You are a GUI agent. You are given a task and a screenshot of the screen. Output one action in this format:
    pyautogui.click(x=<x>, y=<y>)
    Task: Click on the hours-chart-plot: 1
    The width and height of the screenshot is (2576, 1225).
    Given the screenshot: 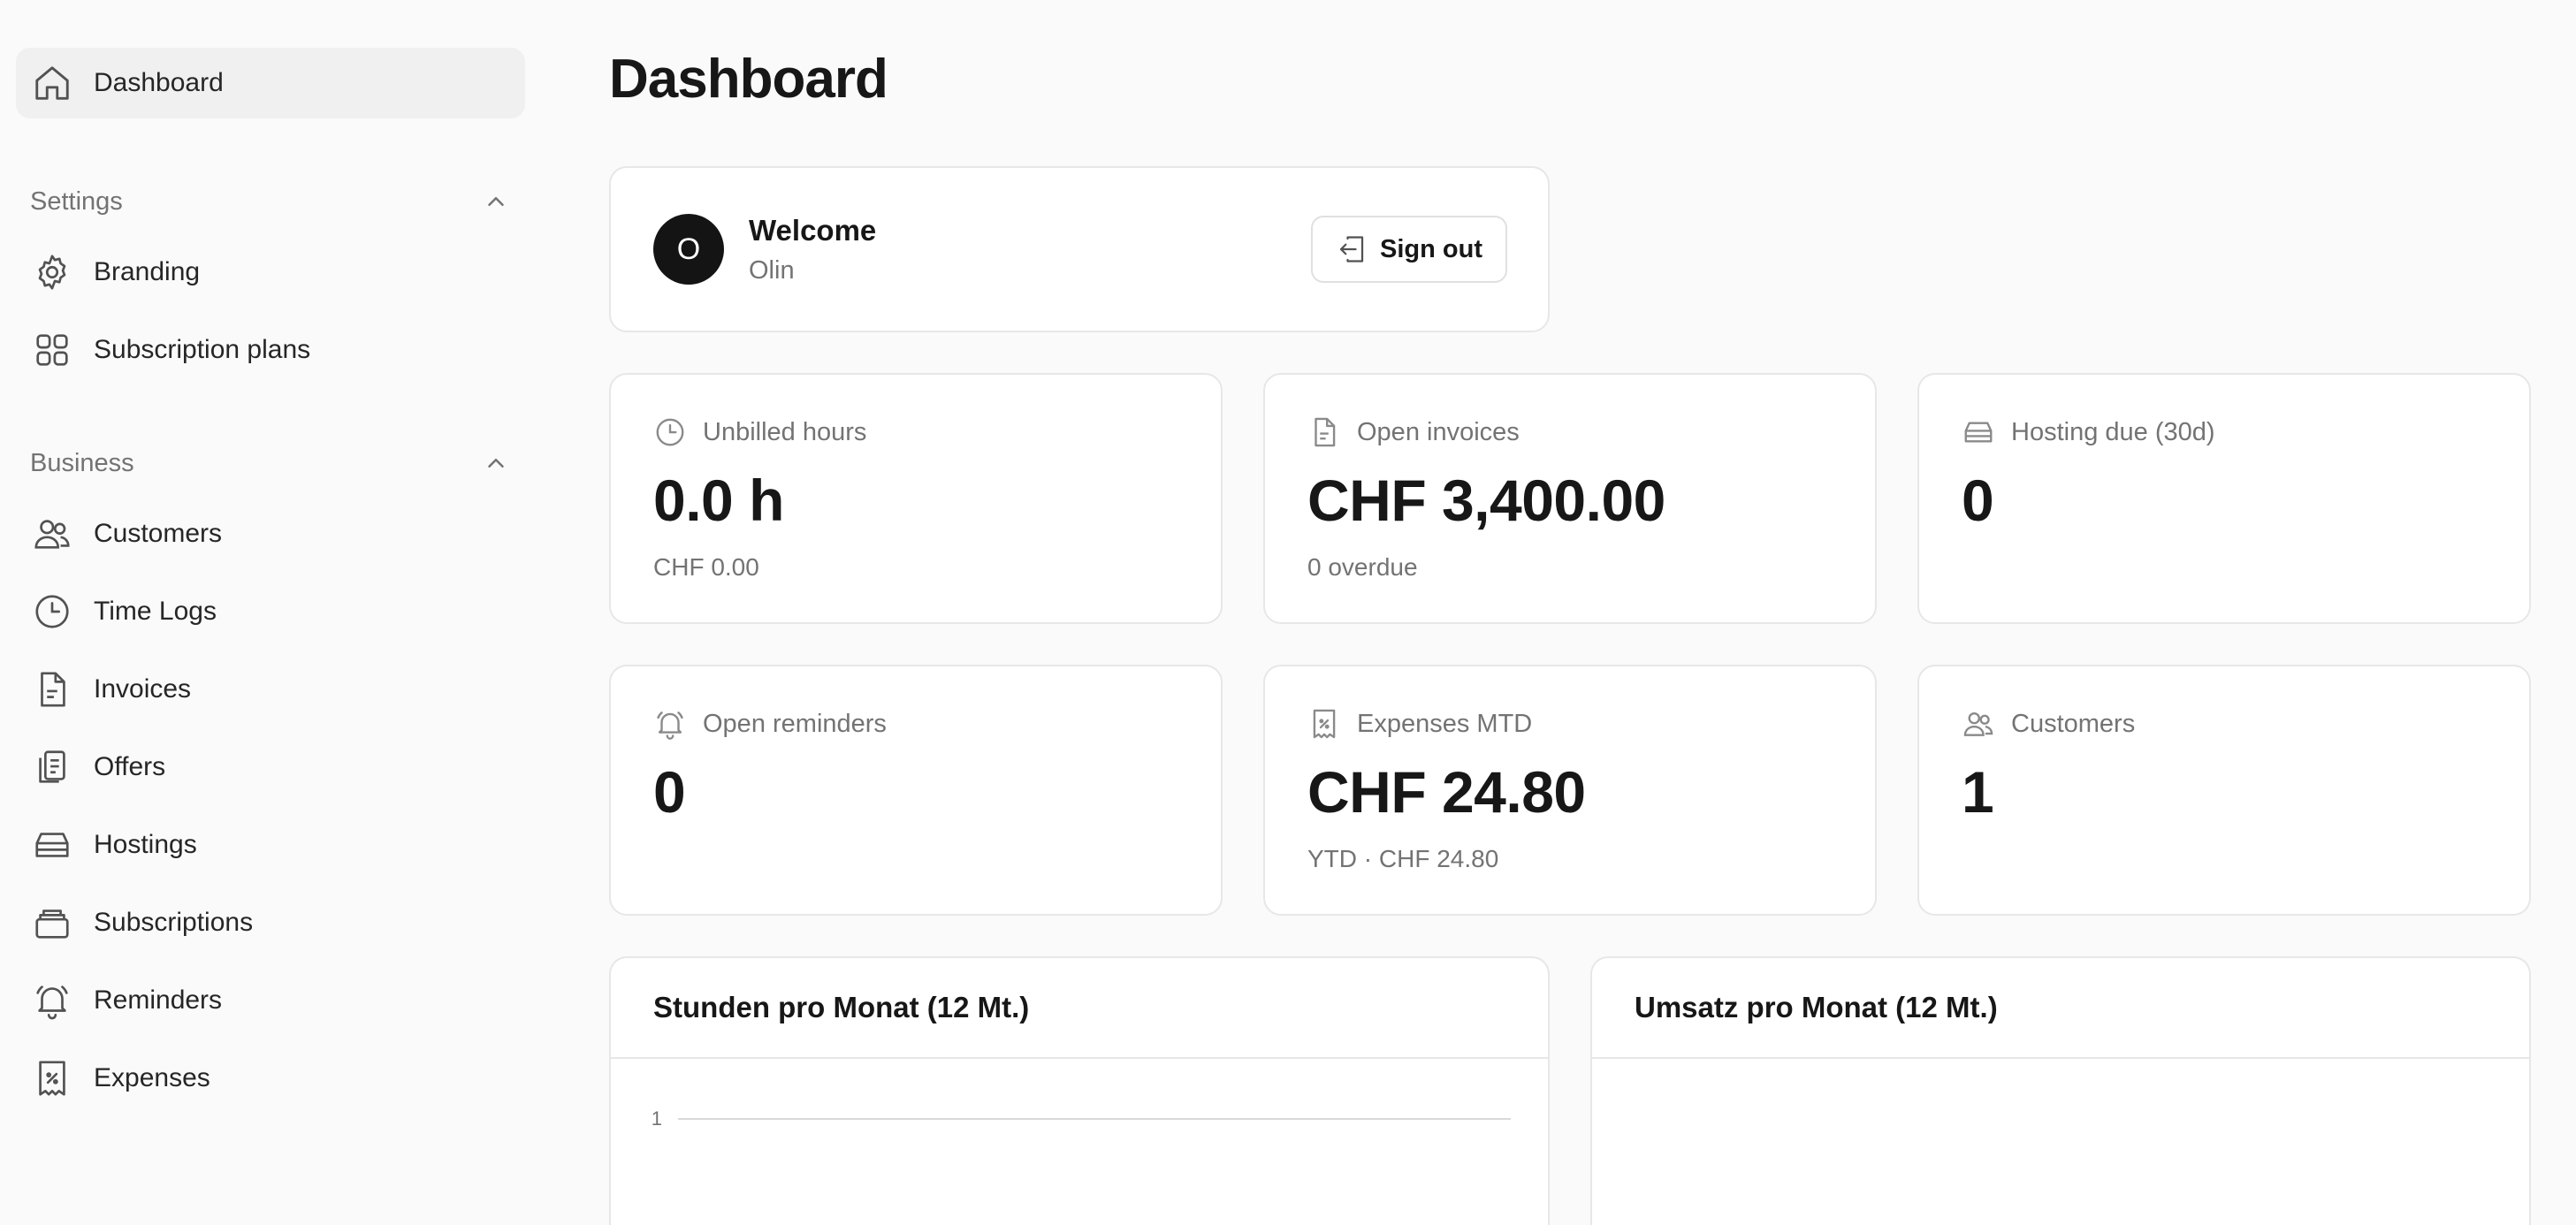 What is the action you would take?
    pyautogui.click(x=1081, y=1119)
    